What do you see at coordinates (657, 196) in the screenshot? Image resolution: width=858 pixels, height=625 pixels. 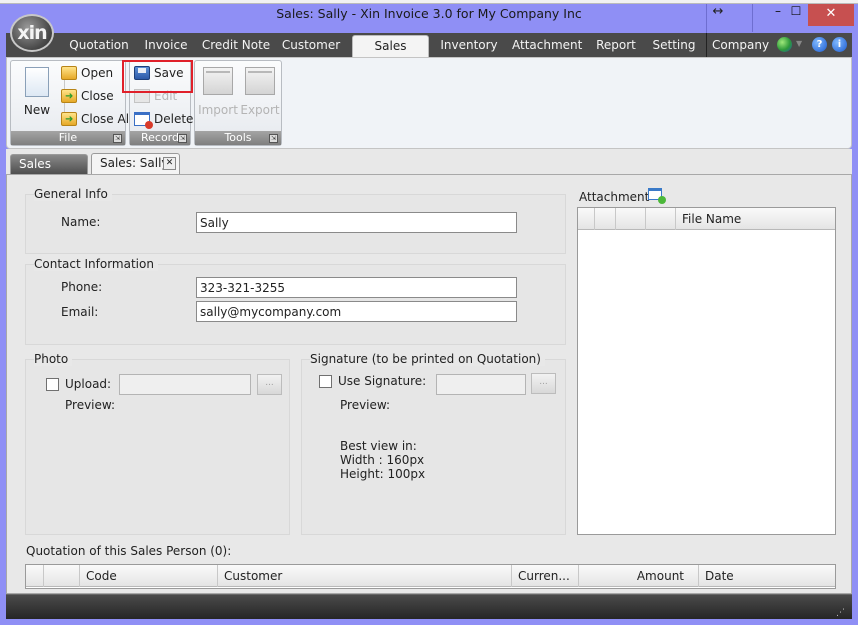 I see `add-attachment-icon` at bounding box center [657, 196].